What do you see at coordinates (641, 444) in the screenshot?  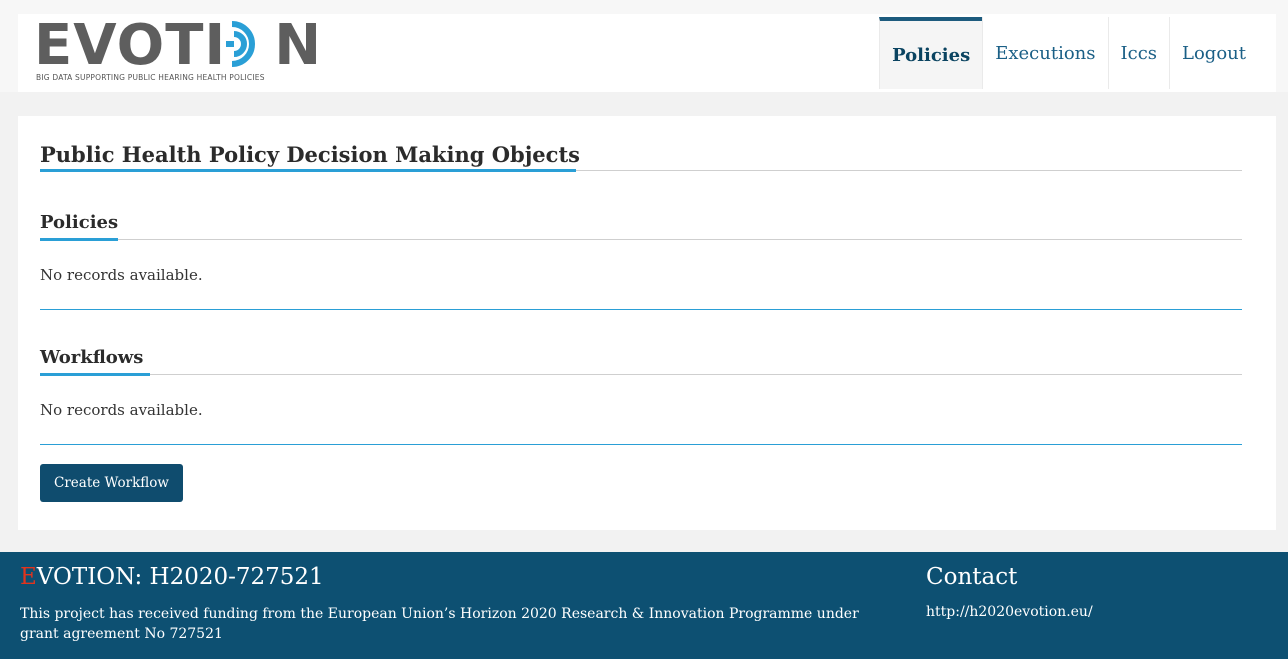 I see `workflows-end-divider` at bounding box center [641, 444].